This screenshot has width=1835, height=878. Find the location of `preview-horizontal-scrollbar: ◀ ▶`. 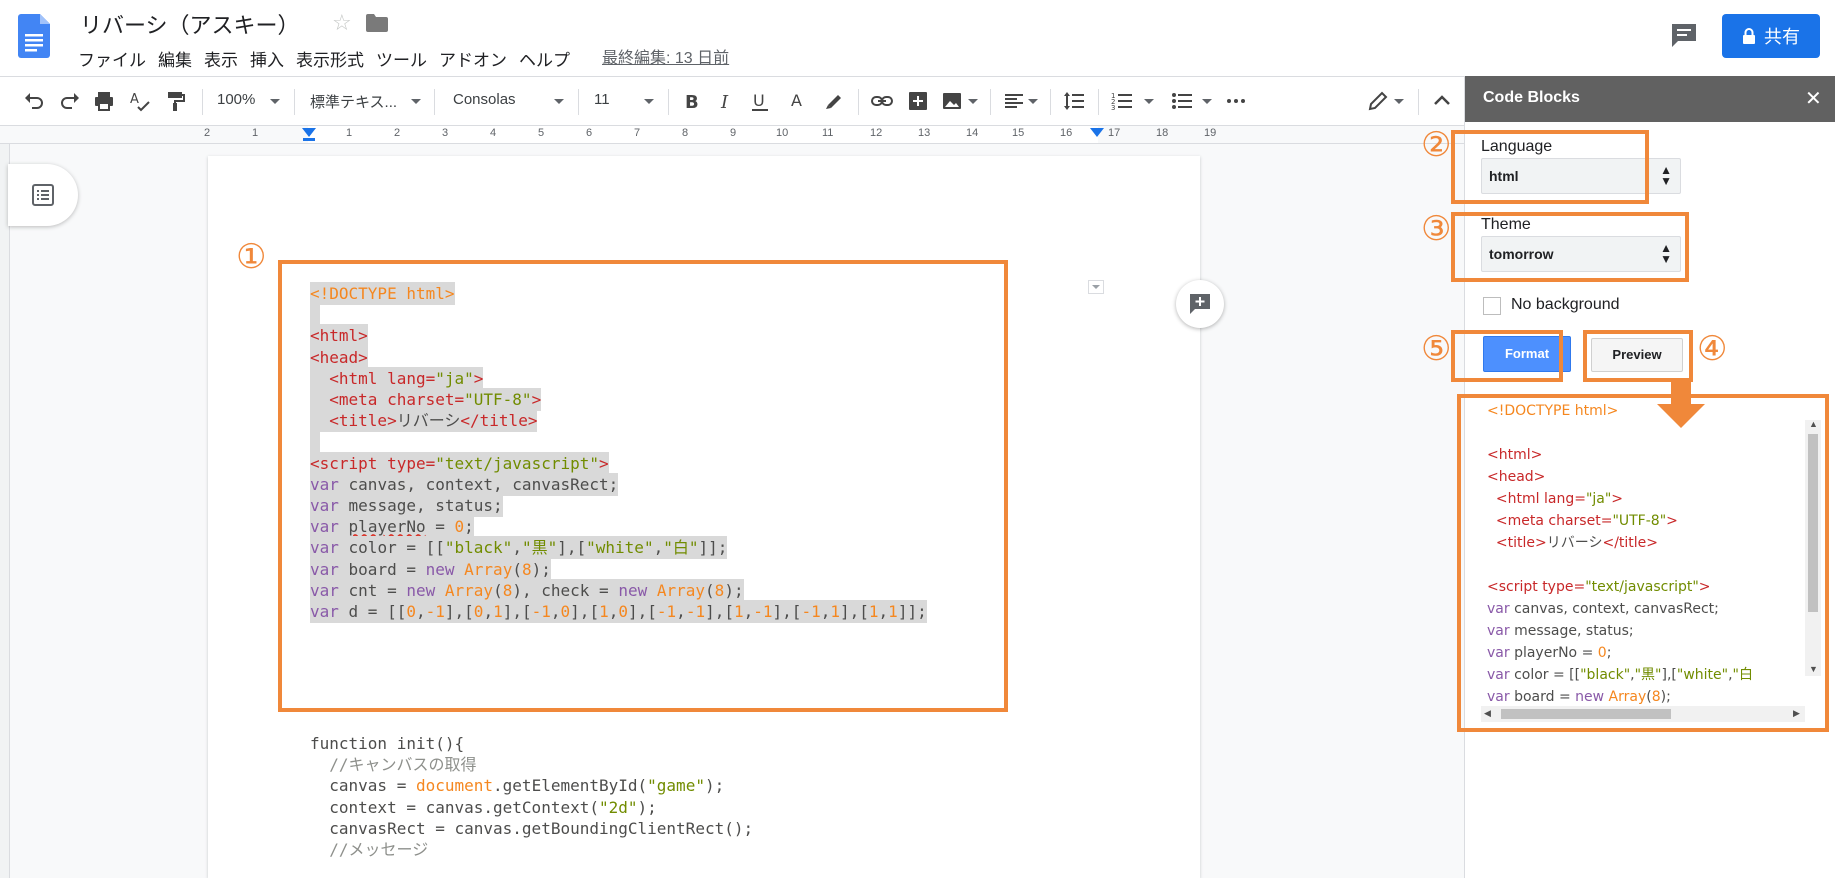

preview-horizontal-scrollbar: ◀ ▶ is located at coordinates (1643, 714).